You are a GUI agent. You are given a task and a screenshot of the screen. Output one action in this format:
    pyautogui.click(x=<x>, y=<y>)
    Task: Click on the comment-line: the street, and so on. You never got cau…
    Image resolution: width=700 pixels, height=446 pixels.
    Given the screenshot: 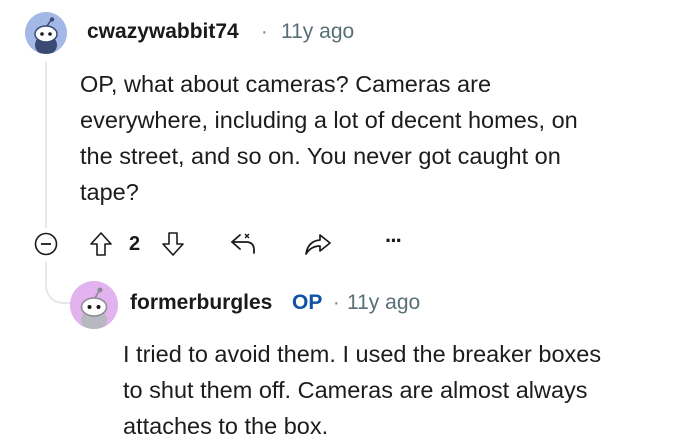 What is the action you would take?
    pyautogui.click(x=320, y=156)
    